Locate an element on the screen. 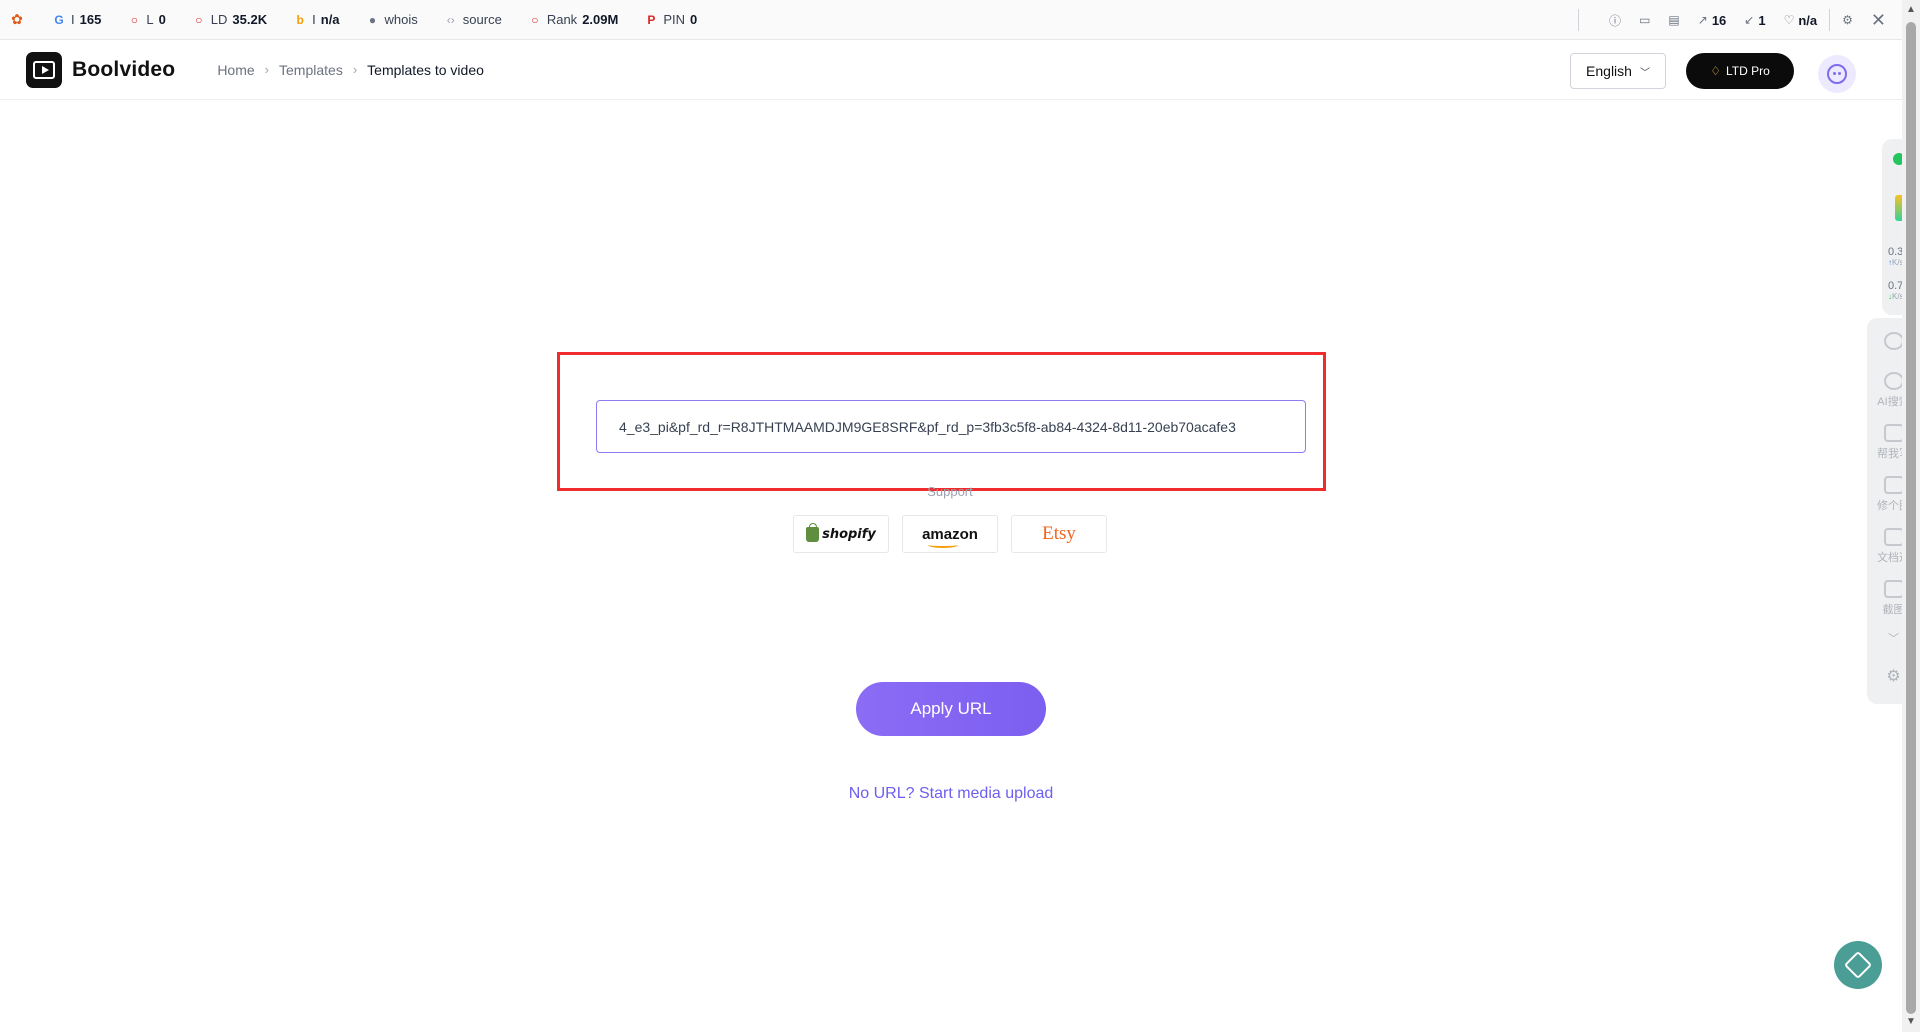  info-icon: ⓘ is located at coordinates (1615, 20).